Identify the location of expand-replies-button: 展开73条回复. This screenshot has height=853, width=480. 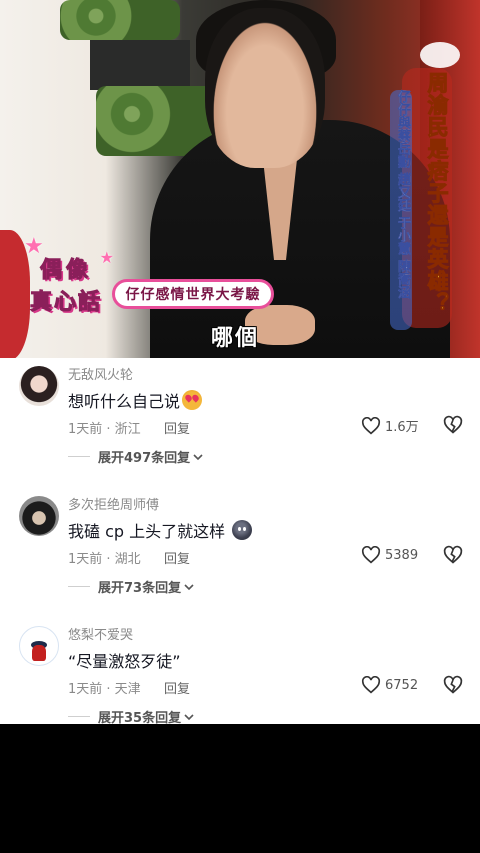
(131, 586).